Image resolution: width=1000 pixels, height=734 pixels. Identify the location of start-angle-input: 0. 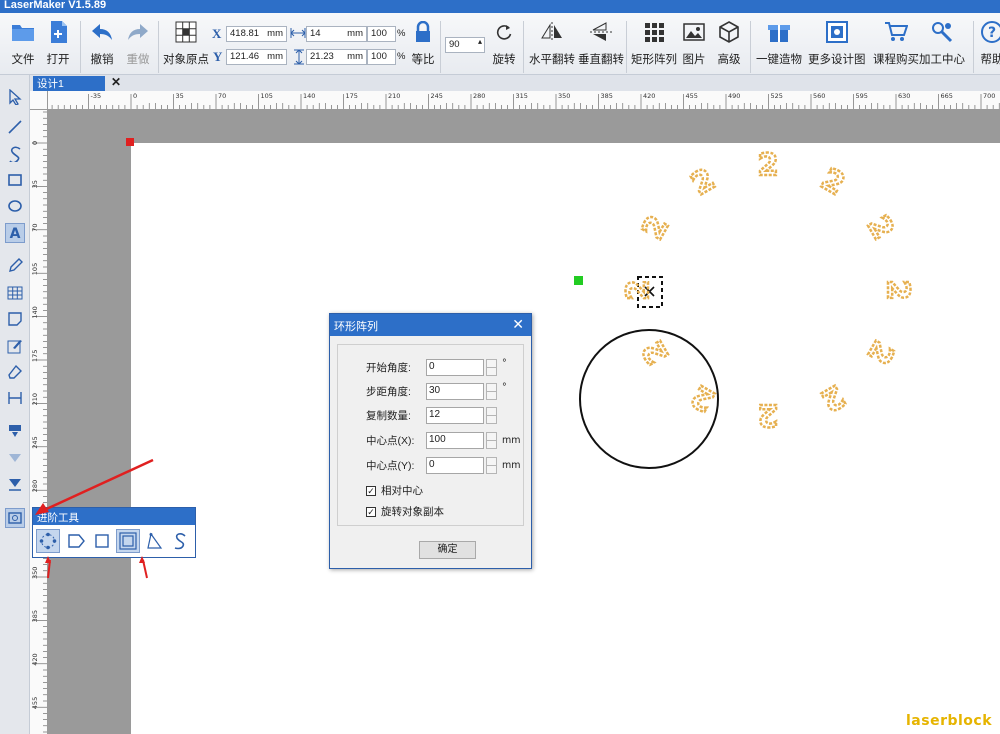
(455, 367).